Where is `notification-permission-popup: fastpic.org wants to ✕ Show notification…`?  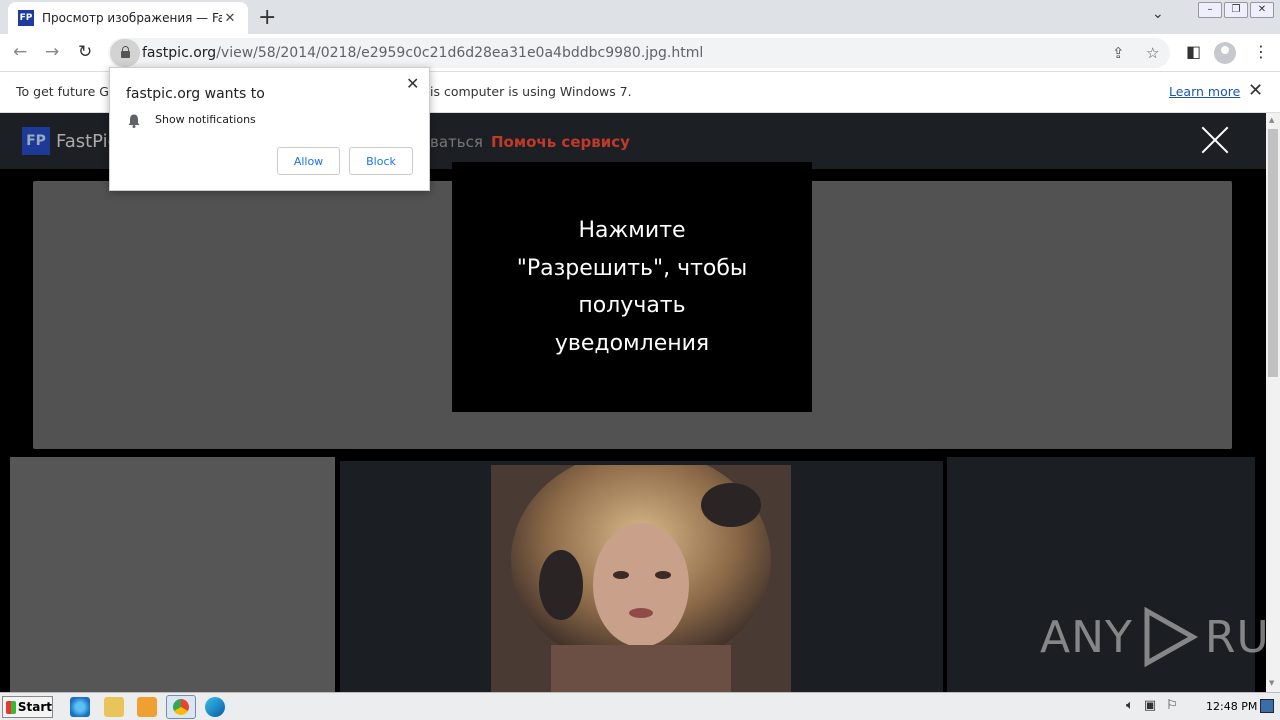
notification-permission-popup: fastpic.org wants to ✕ Show notification… is located at coordinates (269, 129).